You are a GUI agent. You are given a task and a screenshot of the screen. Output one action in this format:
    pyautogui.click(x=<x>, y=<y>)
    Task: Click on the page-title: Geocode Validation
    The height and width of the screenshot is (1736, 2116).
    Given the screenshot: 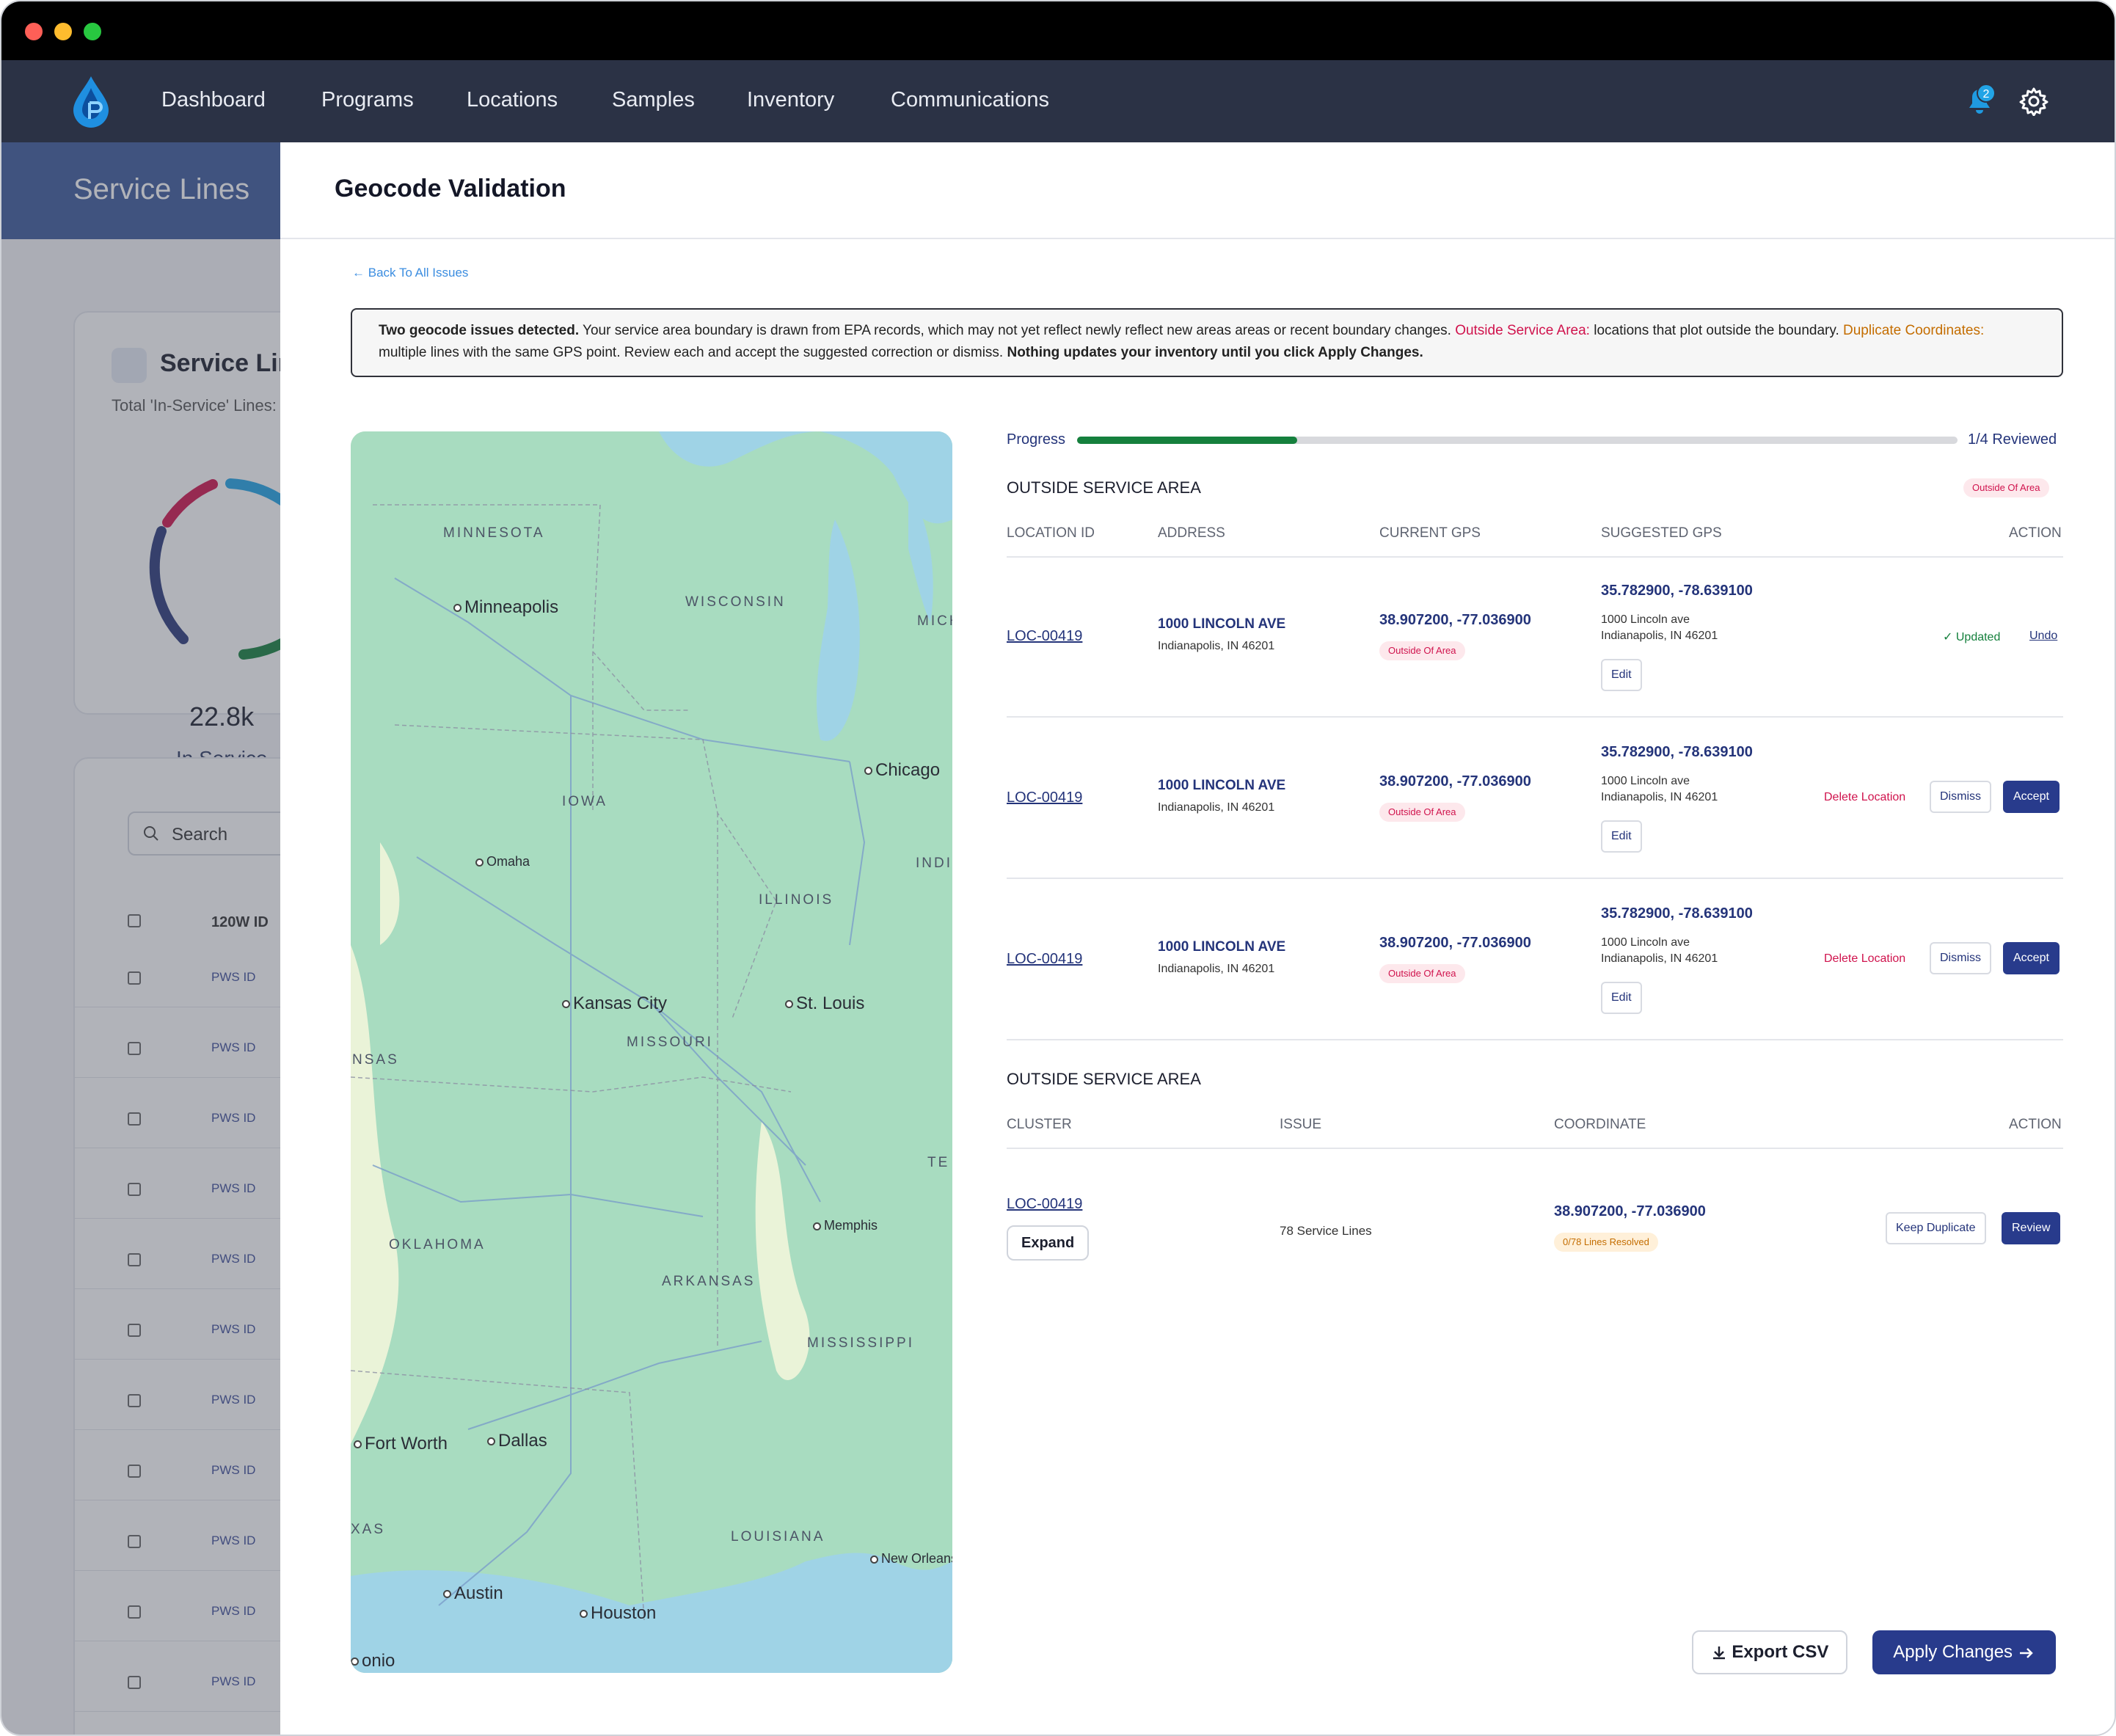 What is the action you would take?
    pyautogui.click(x=450, y=189)
    